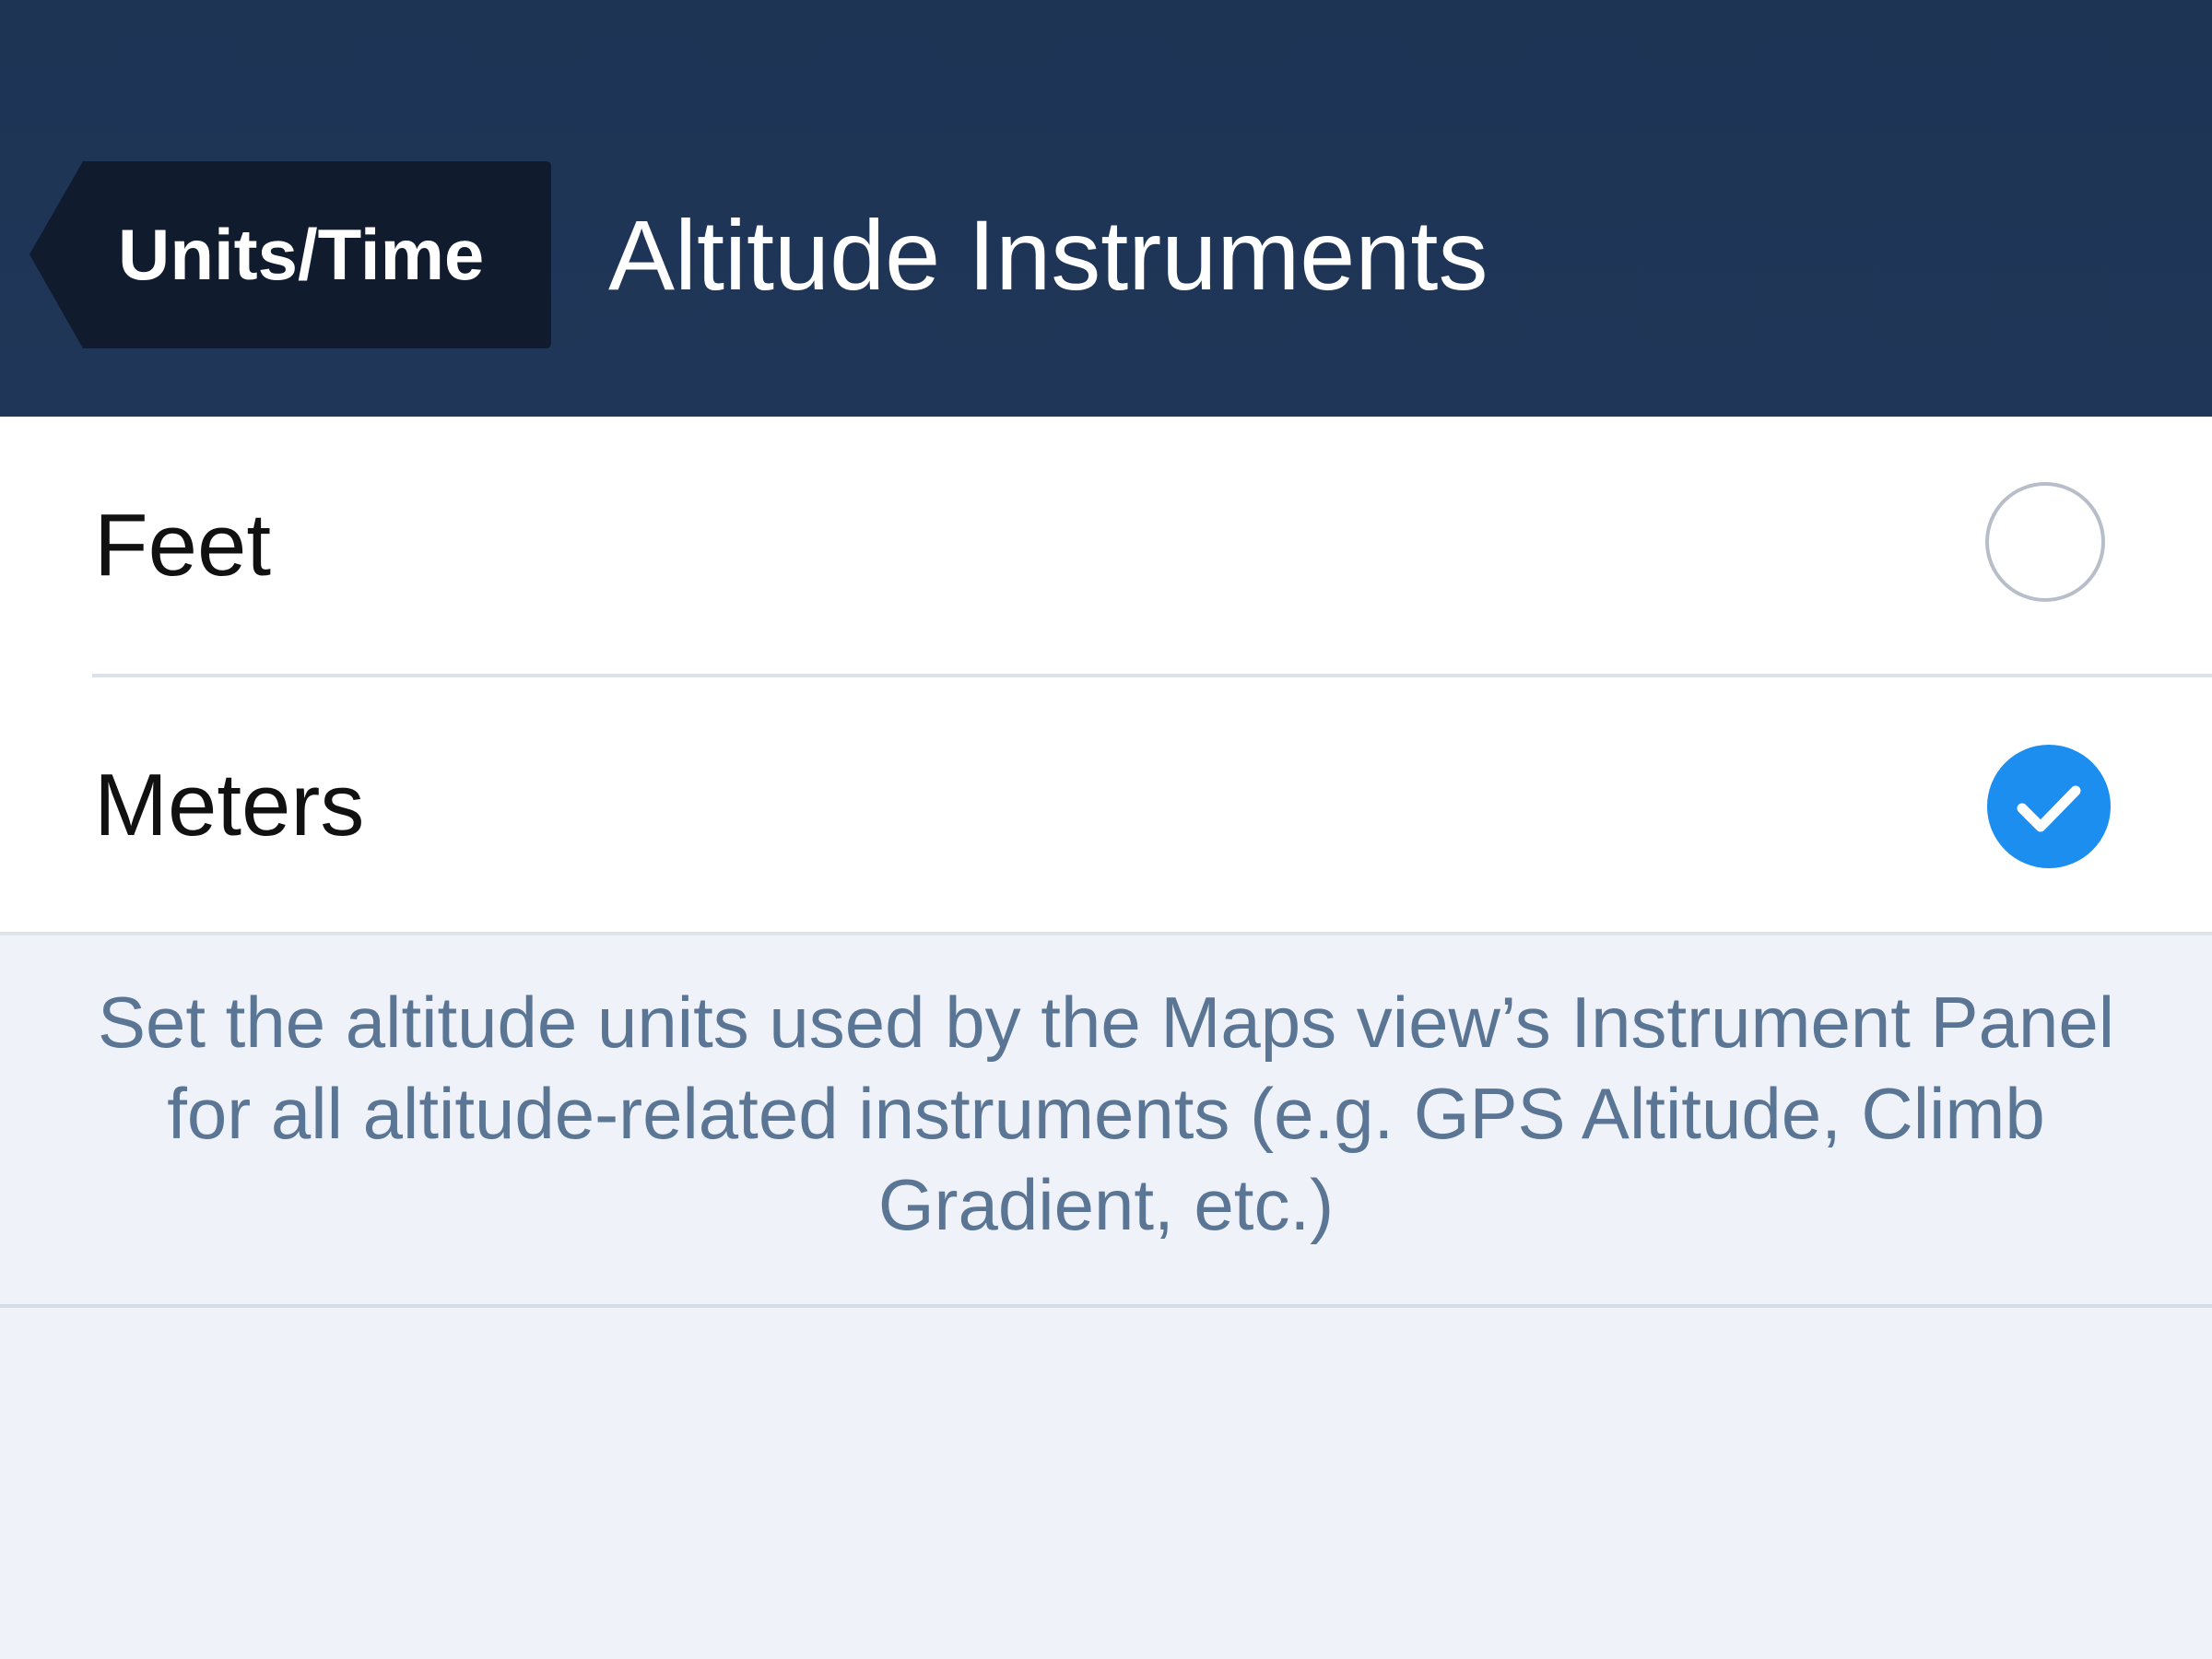 This screenshot has height=1659, width=2212. Describe the element at coordinates (1048, 255) in the screenshot. I see `page-title: Altitude Instruments` at that location.